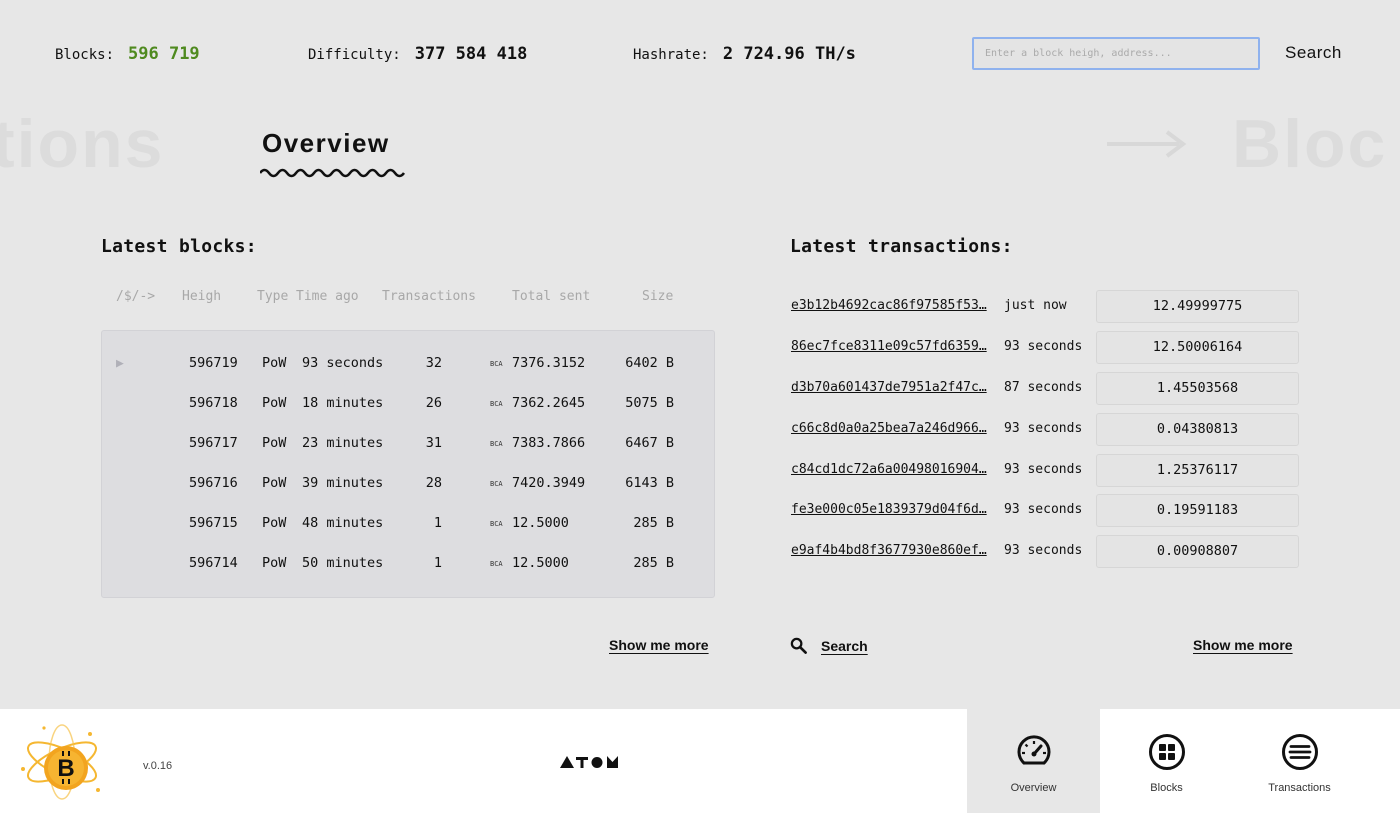 The height and width of the screenshot is (813, 1400). What do you see at coordinates (471, 54) in the screenshot?
I see `stat-difficulty-value: 377 584 418` at bounding box center [471, 54].